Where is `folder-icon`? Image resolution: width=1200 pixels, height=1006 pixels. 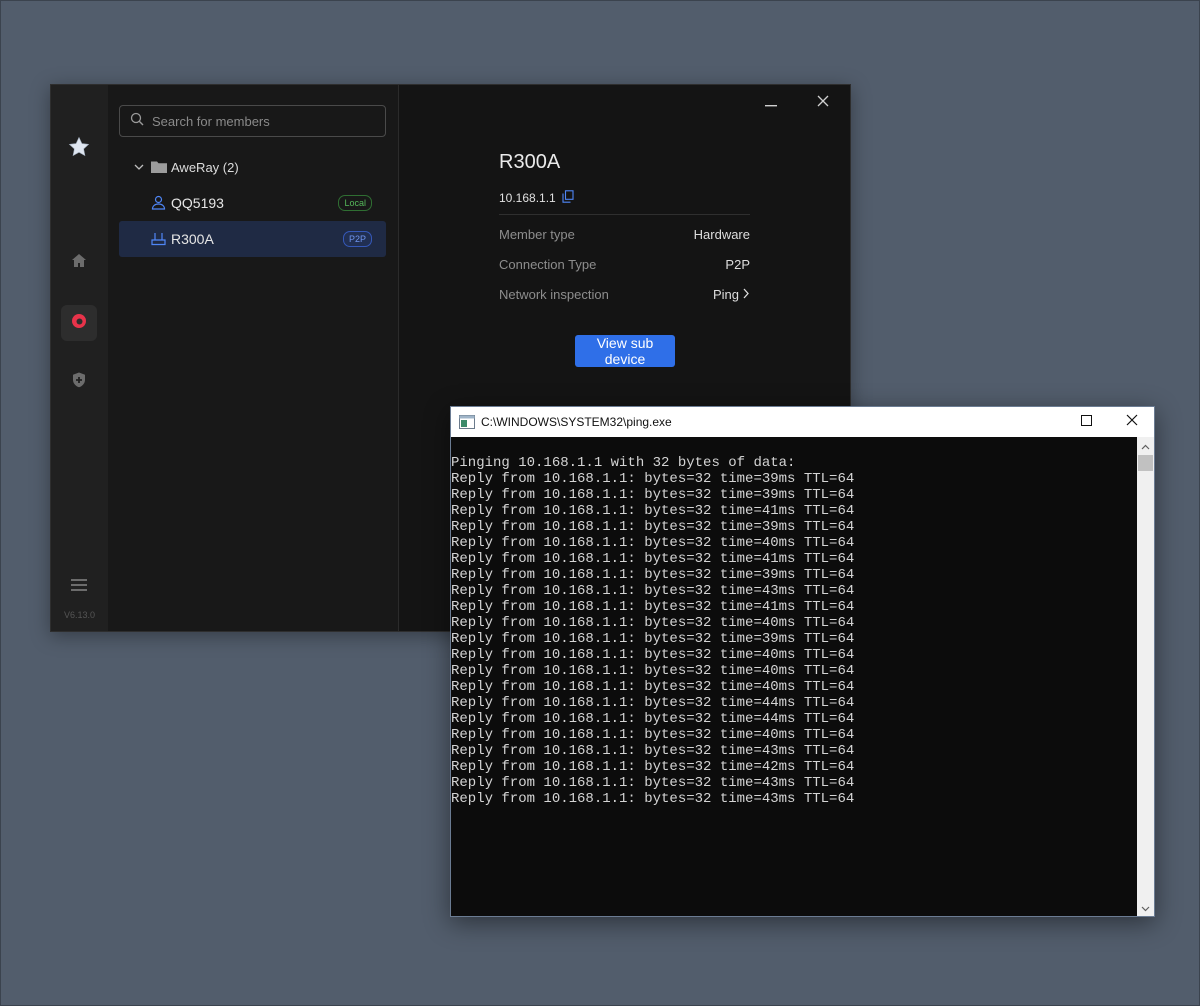
folder-icon is located at coordinates (159, 168).